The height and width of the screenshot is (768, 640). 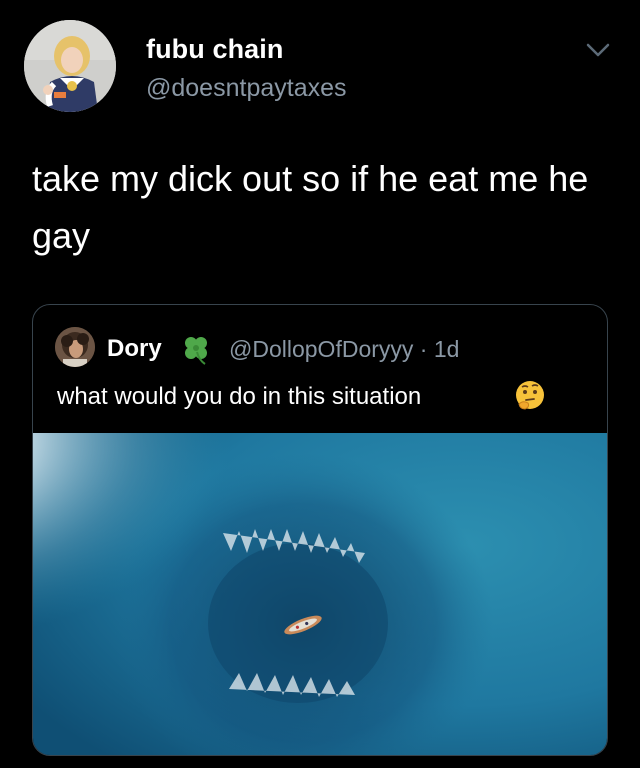 I want to click on quoted-handle-and-time: @DollopOfDoryyy · 1d, so click(x=344, y=349).